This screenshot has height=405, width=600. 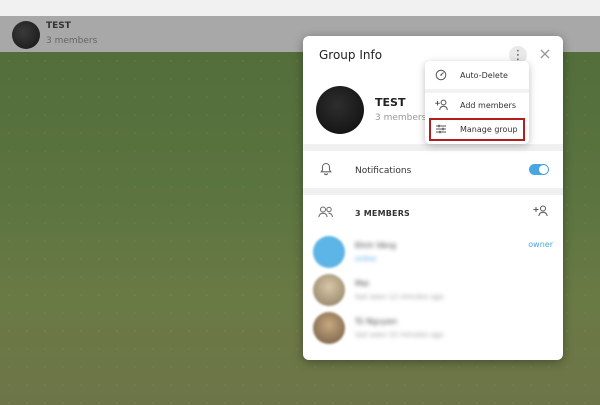 I want to click on timer-icon, so click(x=441, y=76).